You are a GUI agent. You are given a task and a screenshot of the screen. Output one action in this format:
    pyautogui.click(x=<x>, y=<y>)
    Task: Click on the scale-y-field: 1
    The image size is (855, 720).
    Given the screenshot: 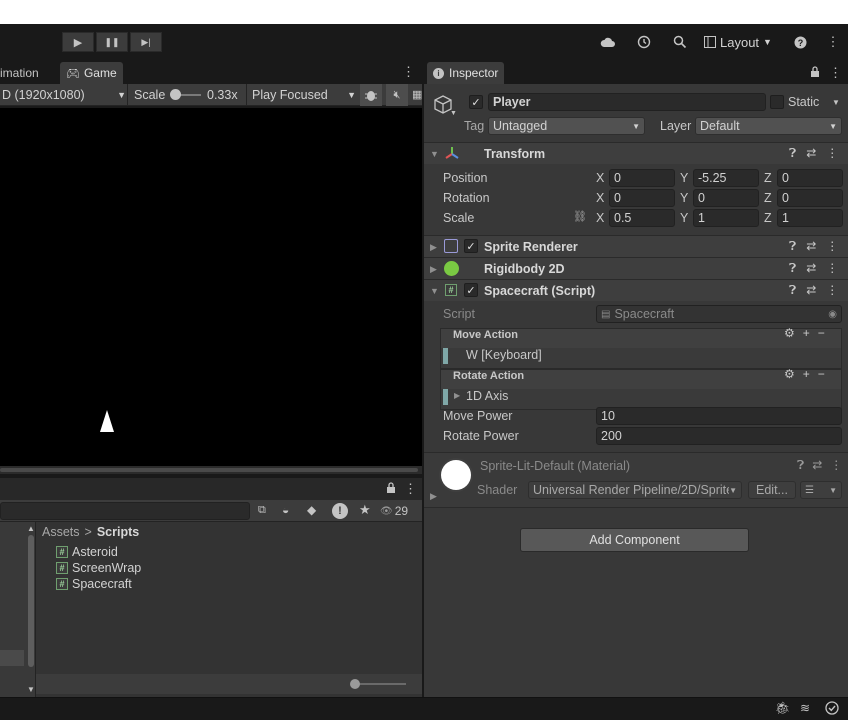 What is the action you would take?
    pyautogui.click(x=726, y=218)
    